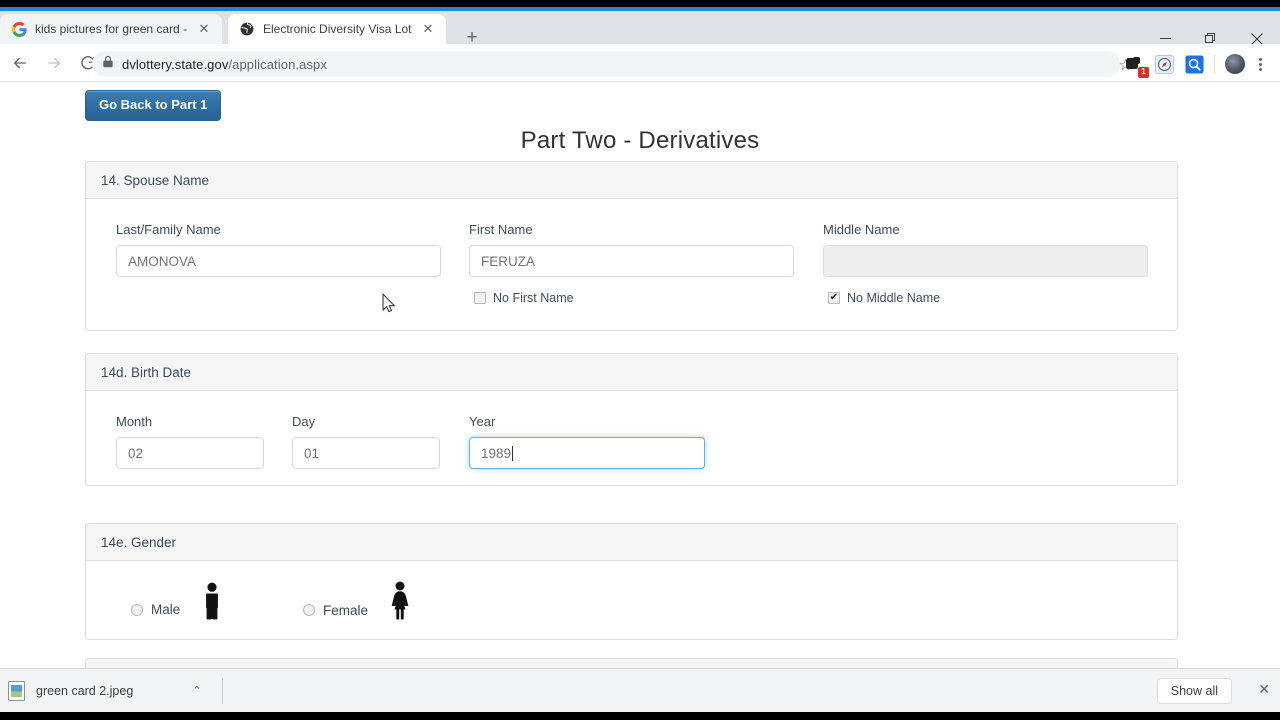  I want to click on field-first-name: First Name FERUZA, so click(631, 249).